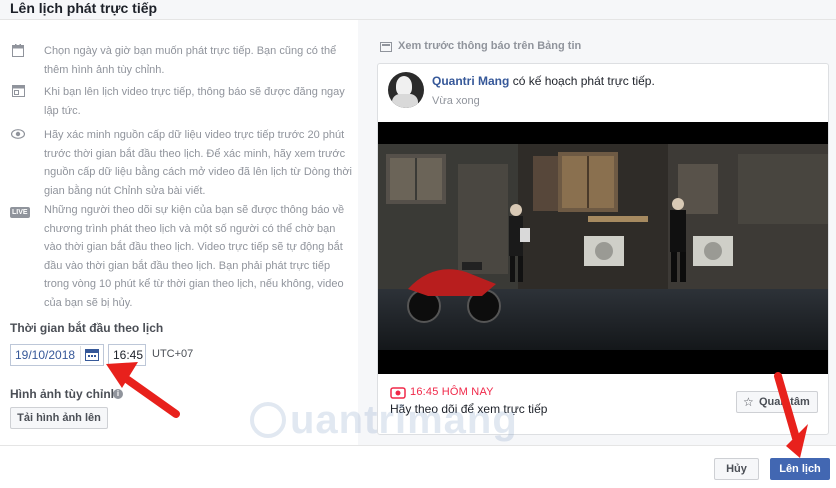 The height and width of the screenshot is (488, 836). What do you see at coordinates (748, 402) in the screenshot?
I see `star-icon: ☆` at bounding box center [748, 402].